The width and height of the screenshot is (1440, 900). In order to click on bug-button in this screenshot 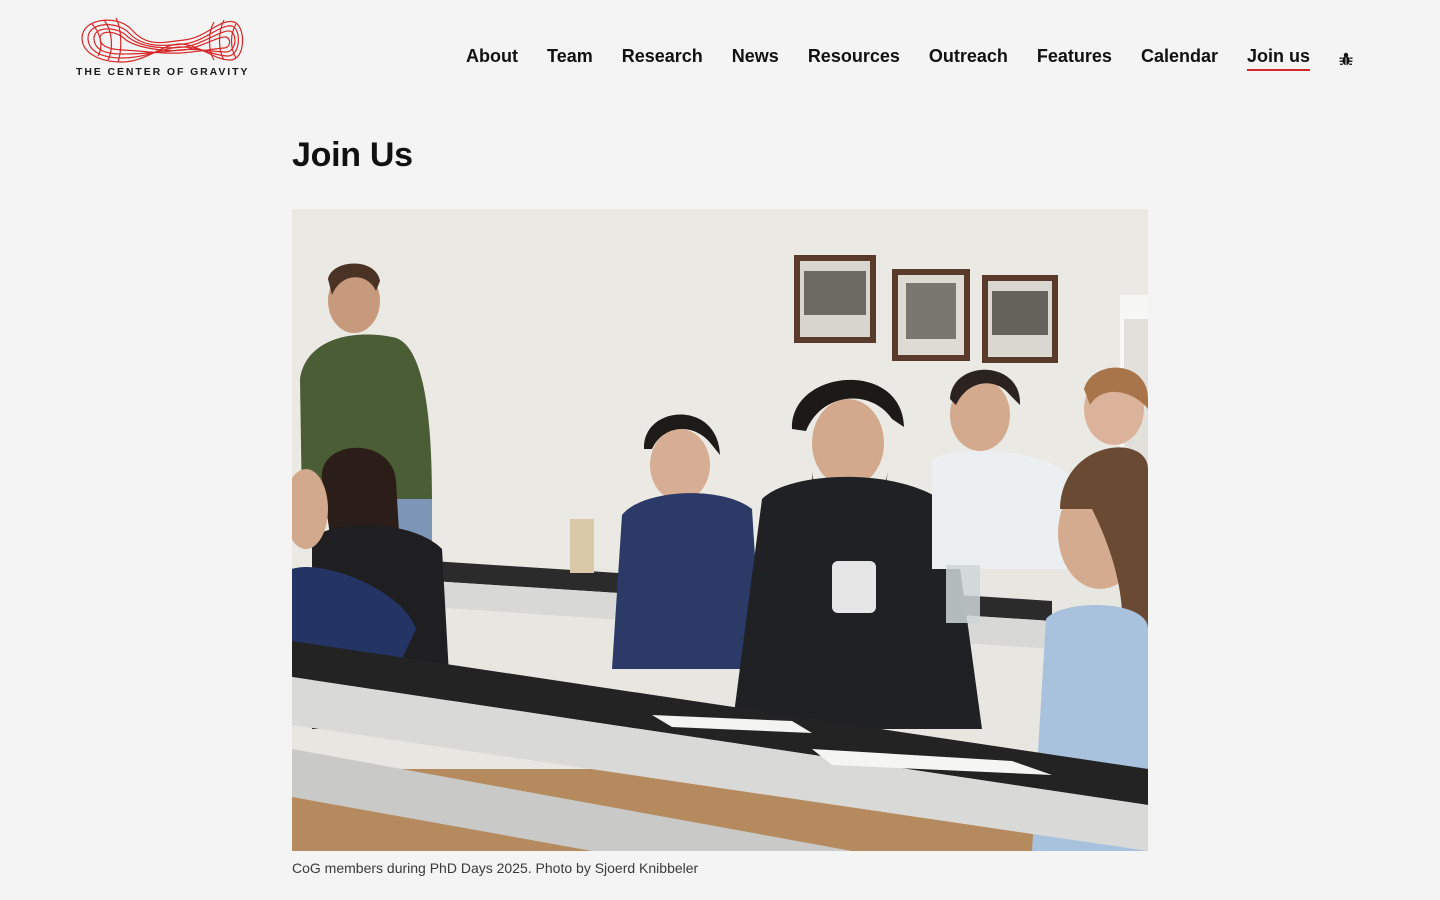, I will do `click(1346, 58)`.